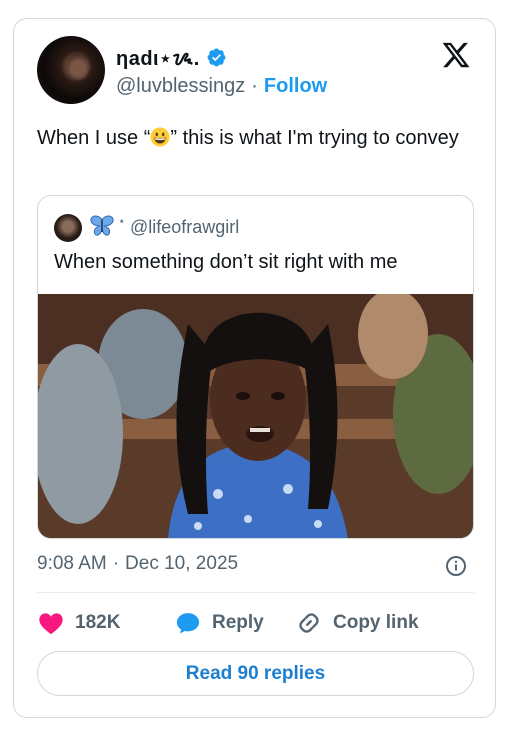 This screenshot has height=740, width=524. Describe the element at coordinates (158, 57) in the screenshot. I see `author-display-name: ηadι⋆ᝰ.` at that location.